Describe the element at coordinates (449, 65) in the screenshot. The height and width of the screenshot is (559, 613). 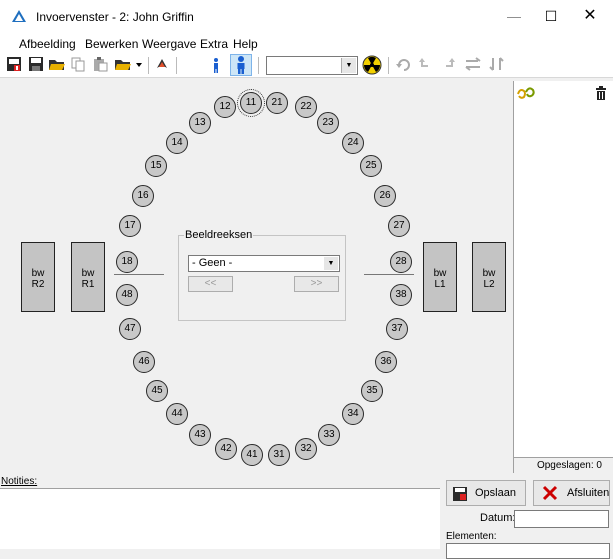
I see `redo-icon` at that location.